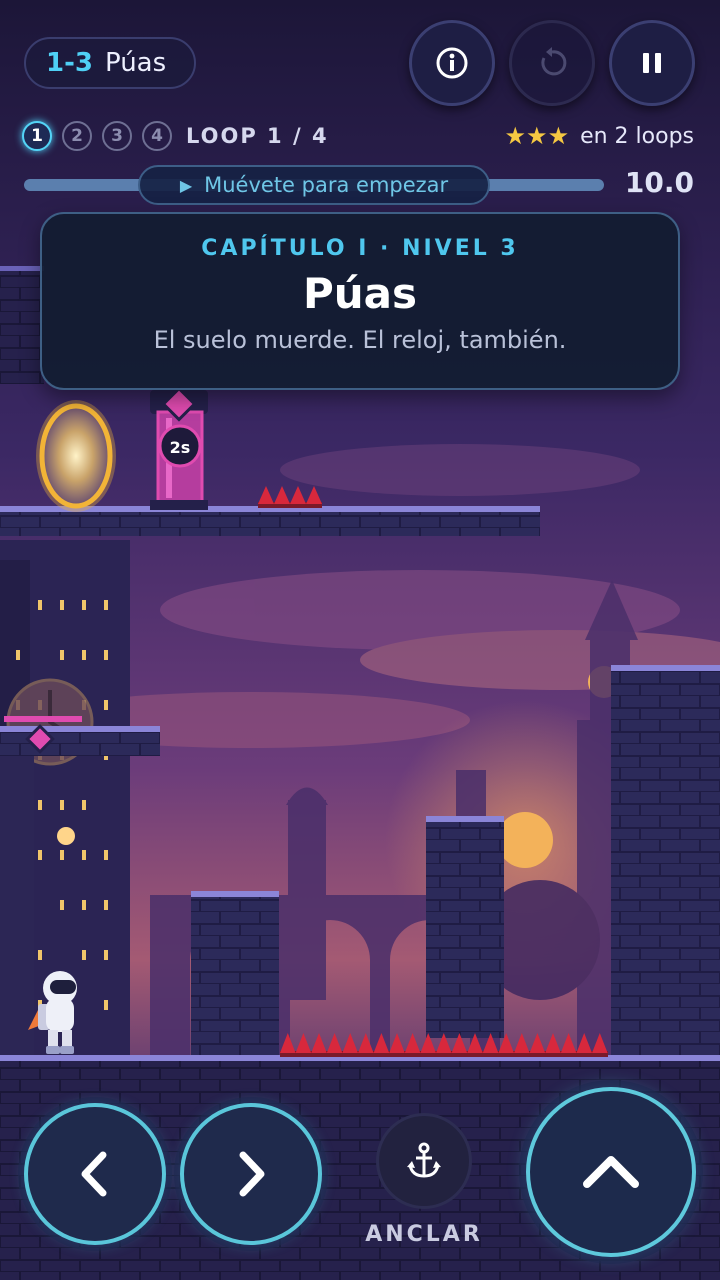 This screenshot has height=1280, width=720. I want to click on restart-icon, so click(554, 61).